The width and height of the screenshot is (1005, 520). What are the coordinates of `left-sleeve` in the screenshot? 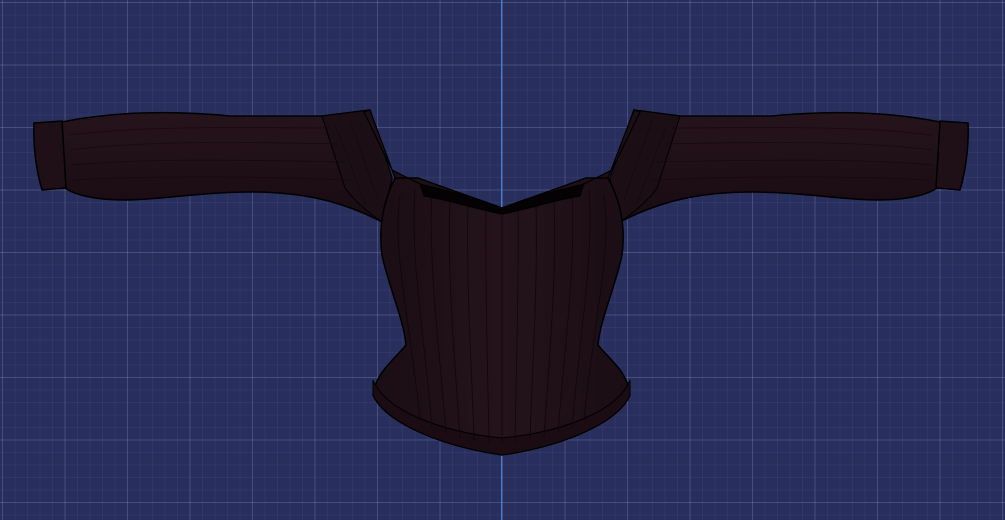 It's located at (227, 166).